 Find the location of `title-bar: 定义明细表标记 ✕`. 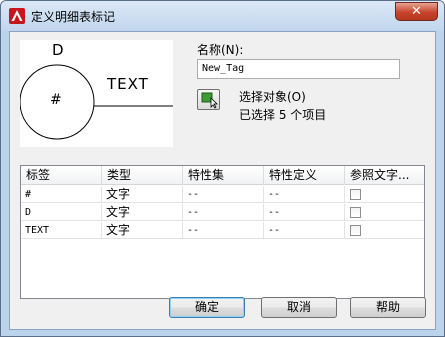

title-bar: 定义明细表标记 ✕ is located at coordinates (222, 16).